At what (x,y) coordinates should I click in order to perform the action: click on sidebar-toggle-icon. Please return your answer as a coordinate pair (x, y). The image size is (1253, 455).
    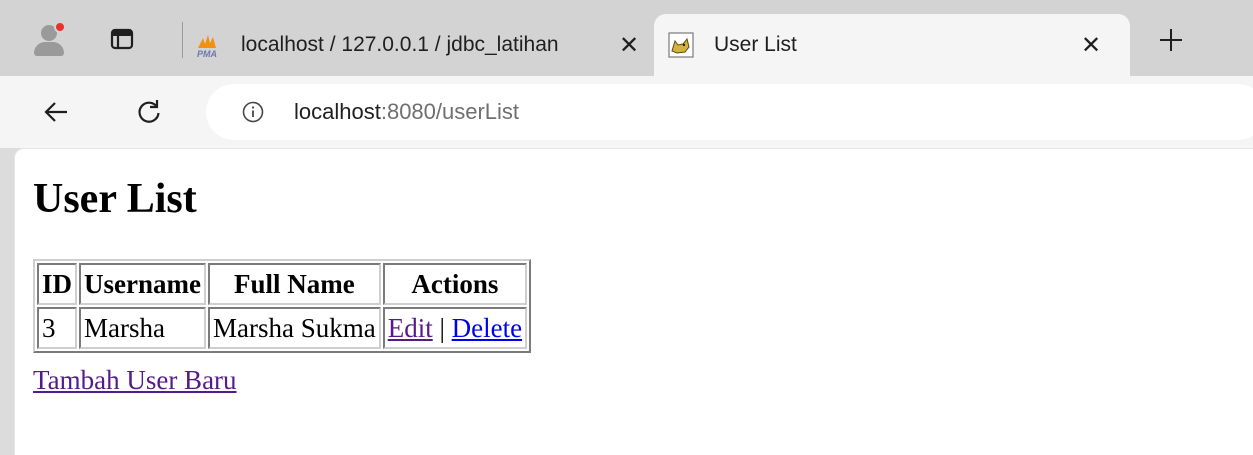
    Looking at the image, I should click on (122, 39).